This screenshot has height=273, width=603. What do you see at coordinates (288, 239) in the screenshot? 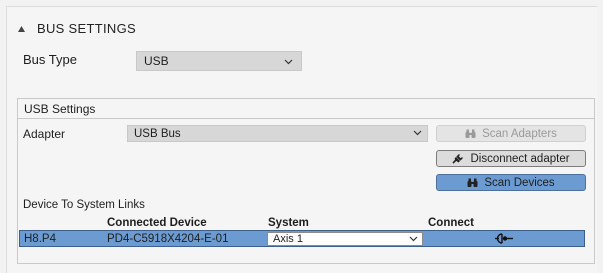
I see `system-value: Axis 1` at bounding box center [288, 239].